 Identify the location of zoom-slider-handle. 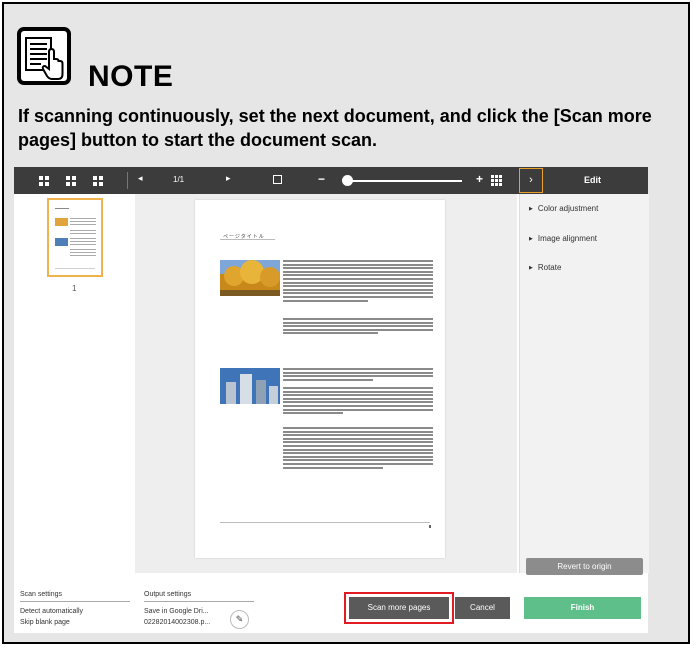
(347, 180).